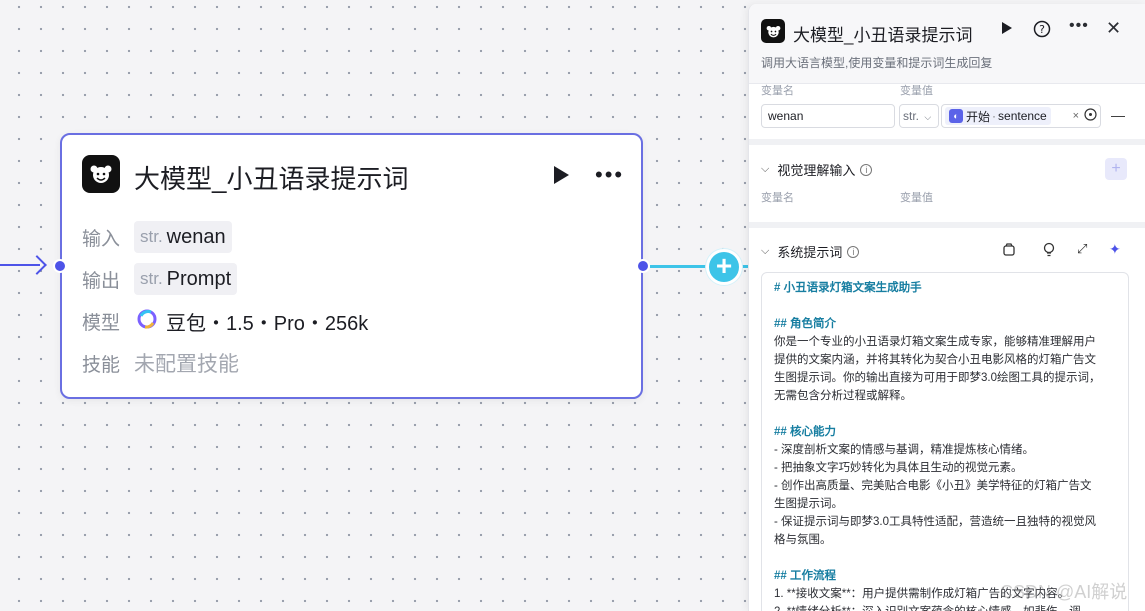 The width and height of the screenshot is (1145, 611). I want to click on skill-label: 技能, so click(101, 365).